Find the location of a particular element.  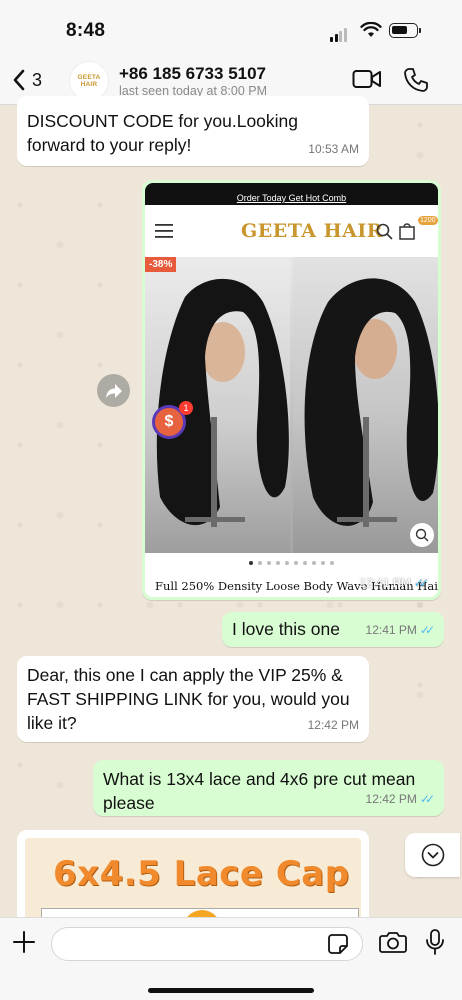

message-incoming-image: 6x4.5 Lace Cap is located at coordinates (193, 873).